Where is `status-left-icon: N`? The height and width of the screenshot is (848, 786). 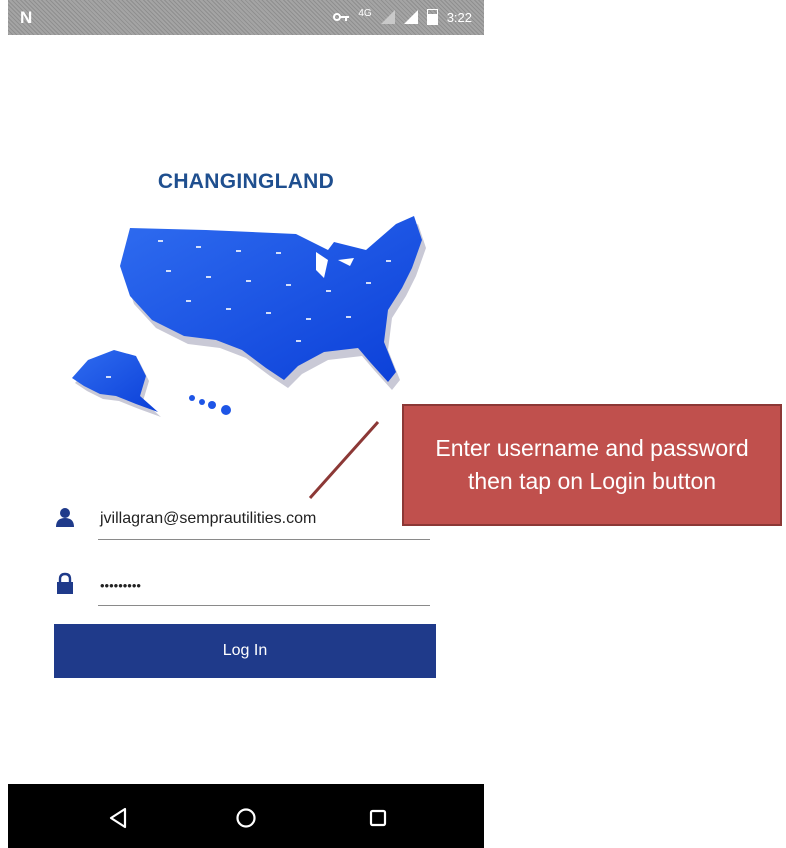
status-left-icon: N is located at coordinates (26, 17).